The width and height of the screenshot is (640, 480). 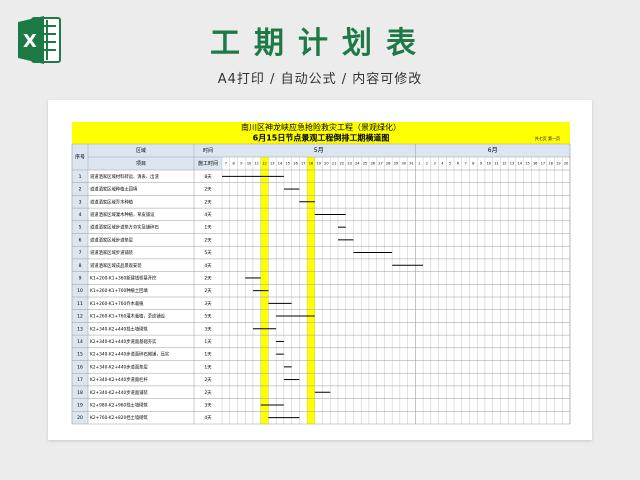 What do you see at coordinates (208, 150) in the screenshot?
I see `header-time: 时间` at bounding box center [208, 150].